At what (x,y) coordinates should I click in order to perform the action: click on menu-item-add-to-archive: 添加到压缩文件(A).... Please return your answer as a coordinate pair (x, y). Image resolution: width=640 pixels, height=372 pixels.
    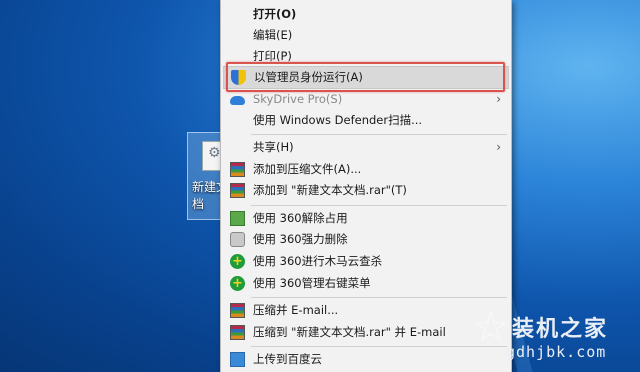
    Looking at the image, I should click on (366, 169).